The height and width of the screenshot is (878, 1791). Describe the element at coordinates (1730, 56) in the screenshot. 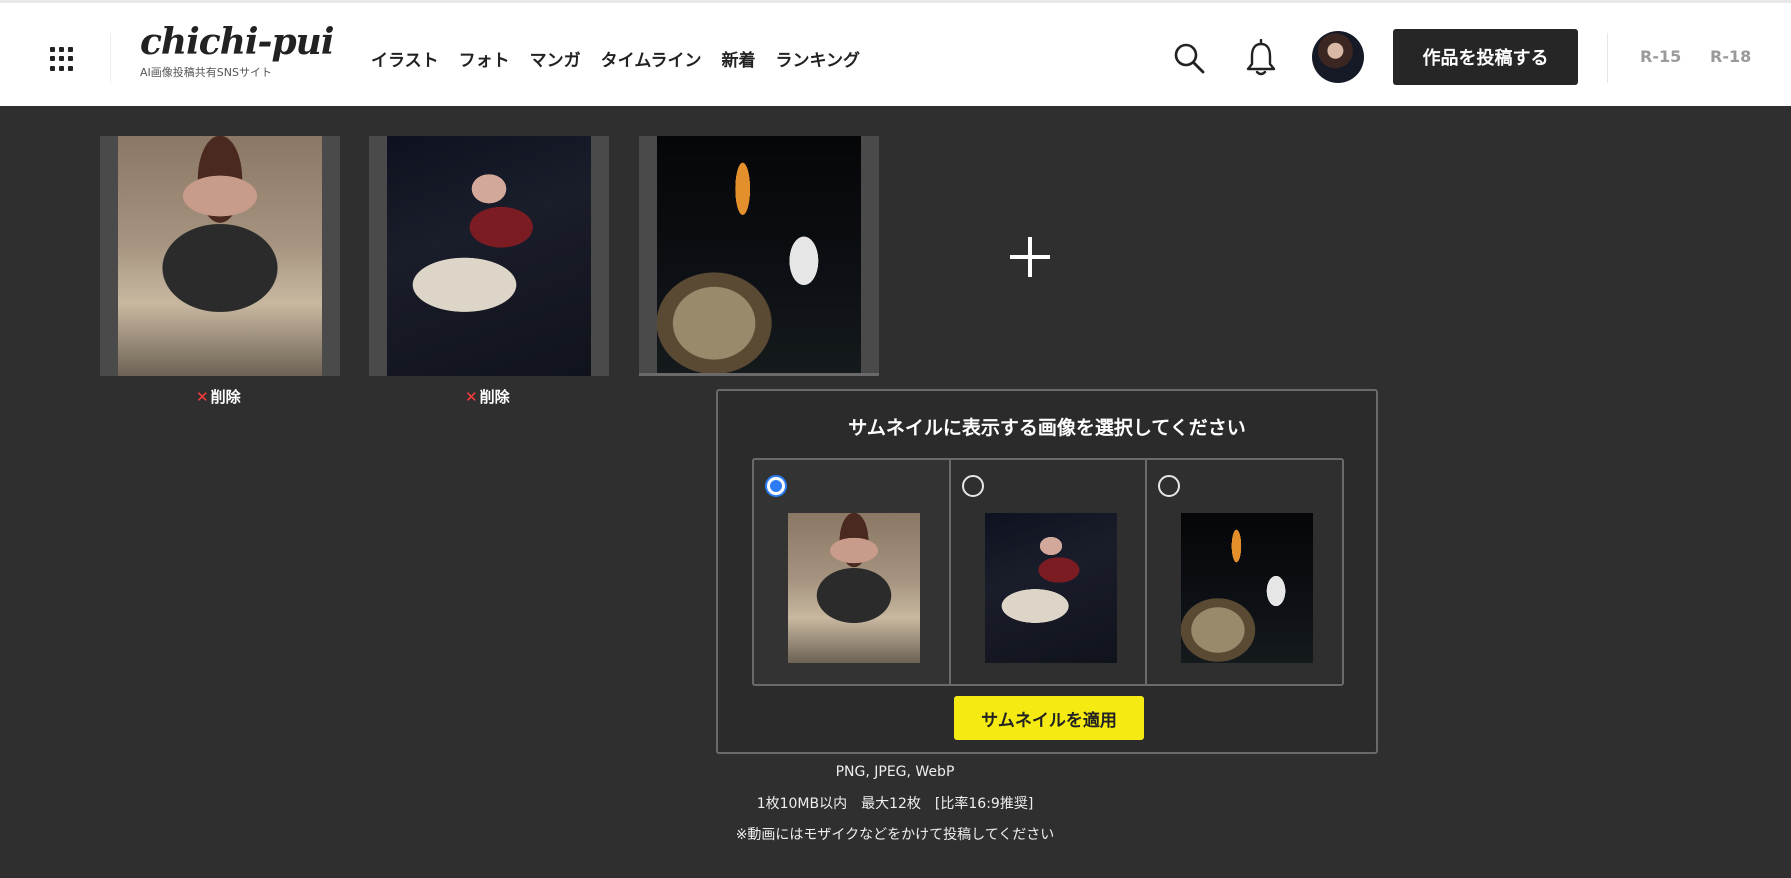

I see `rating-r18-toggle: R-18` at that location.